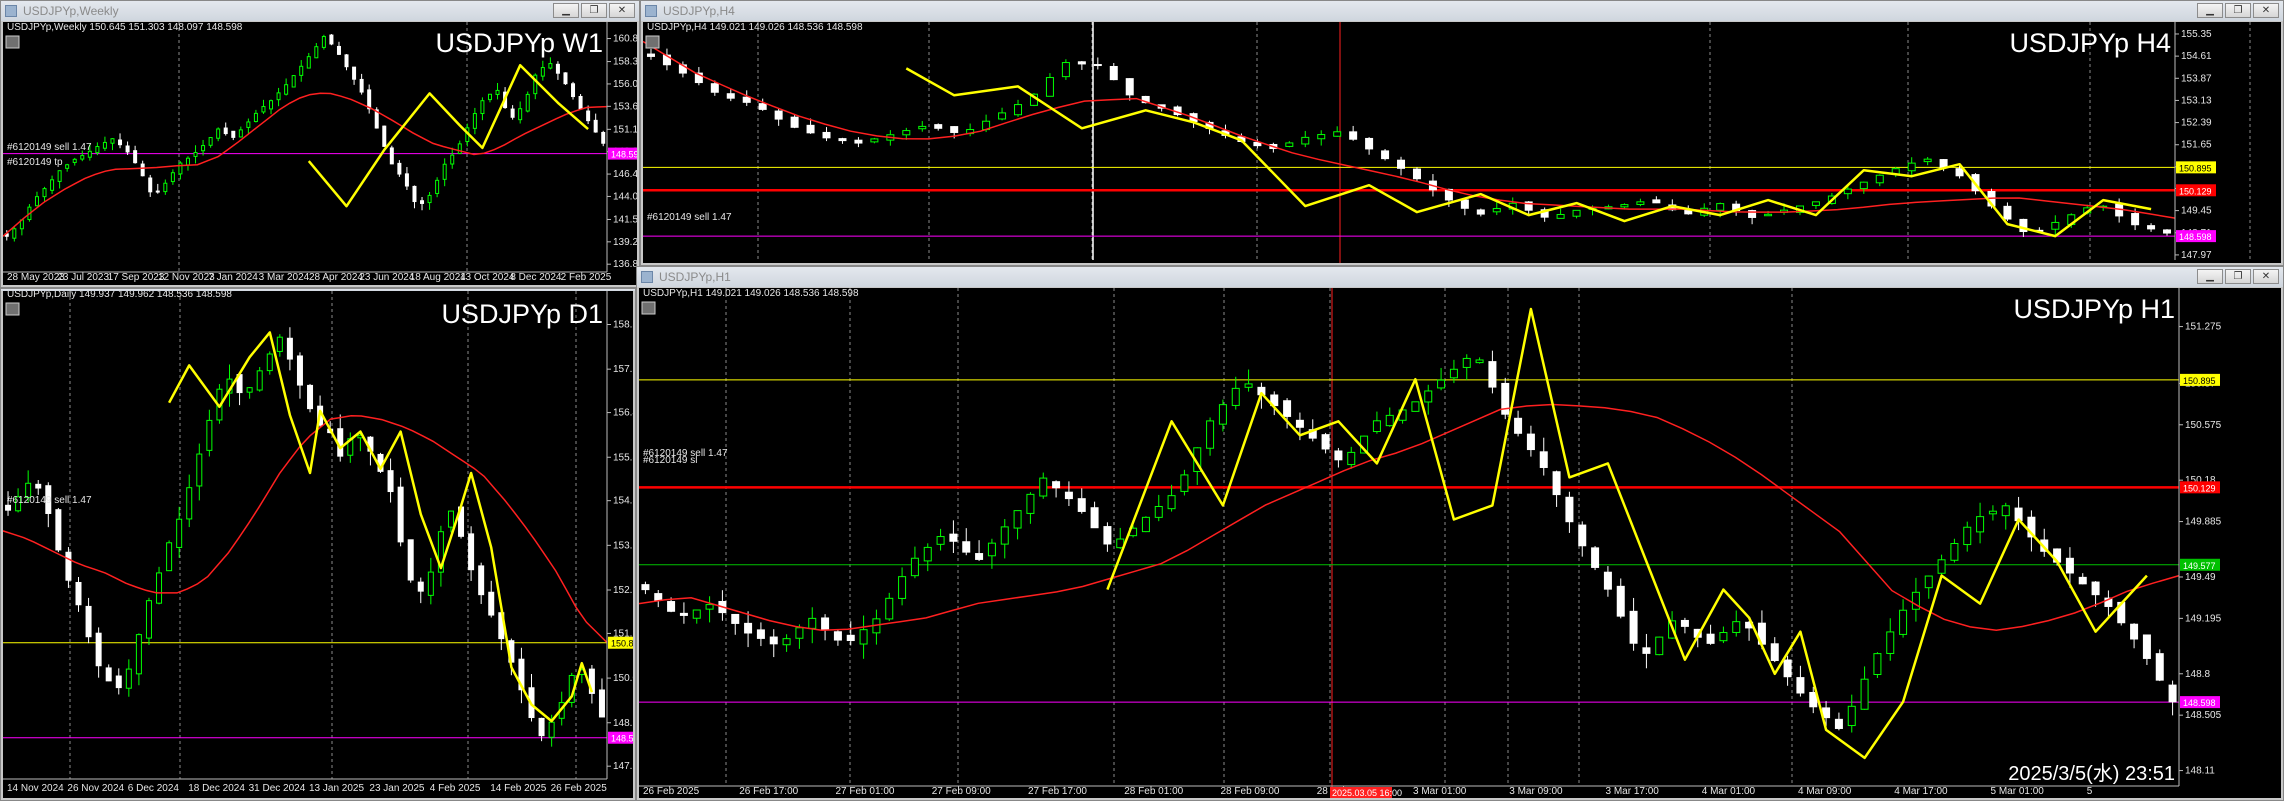 This screenshot has width=2284, height=801. I want to click on time-tick-label: 14 Feb 2025, so click(518, 788).